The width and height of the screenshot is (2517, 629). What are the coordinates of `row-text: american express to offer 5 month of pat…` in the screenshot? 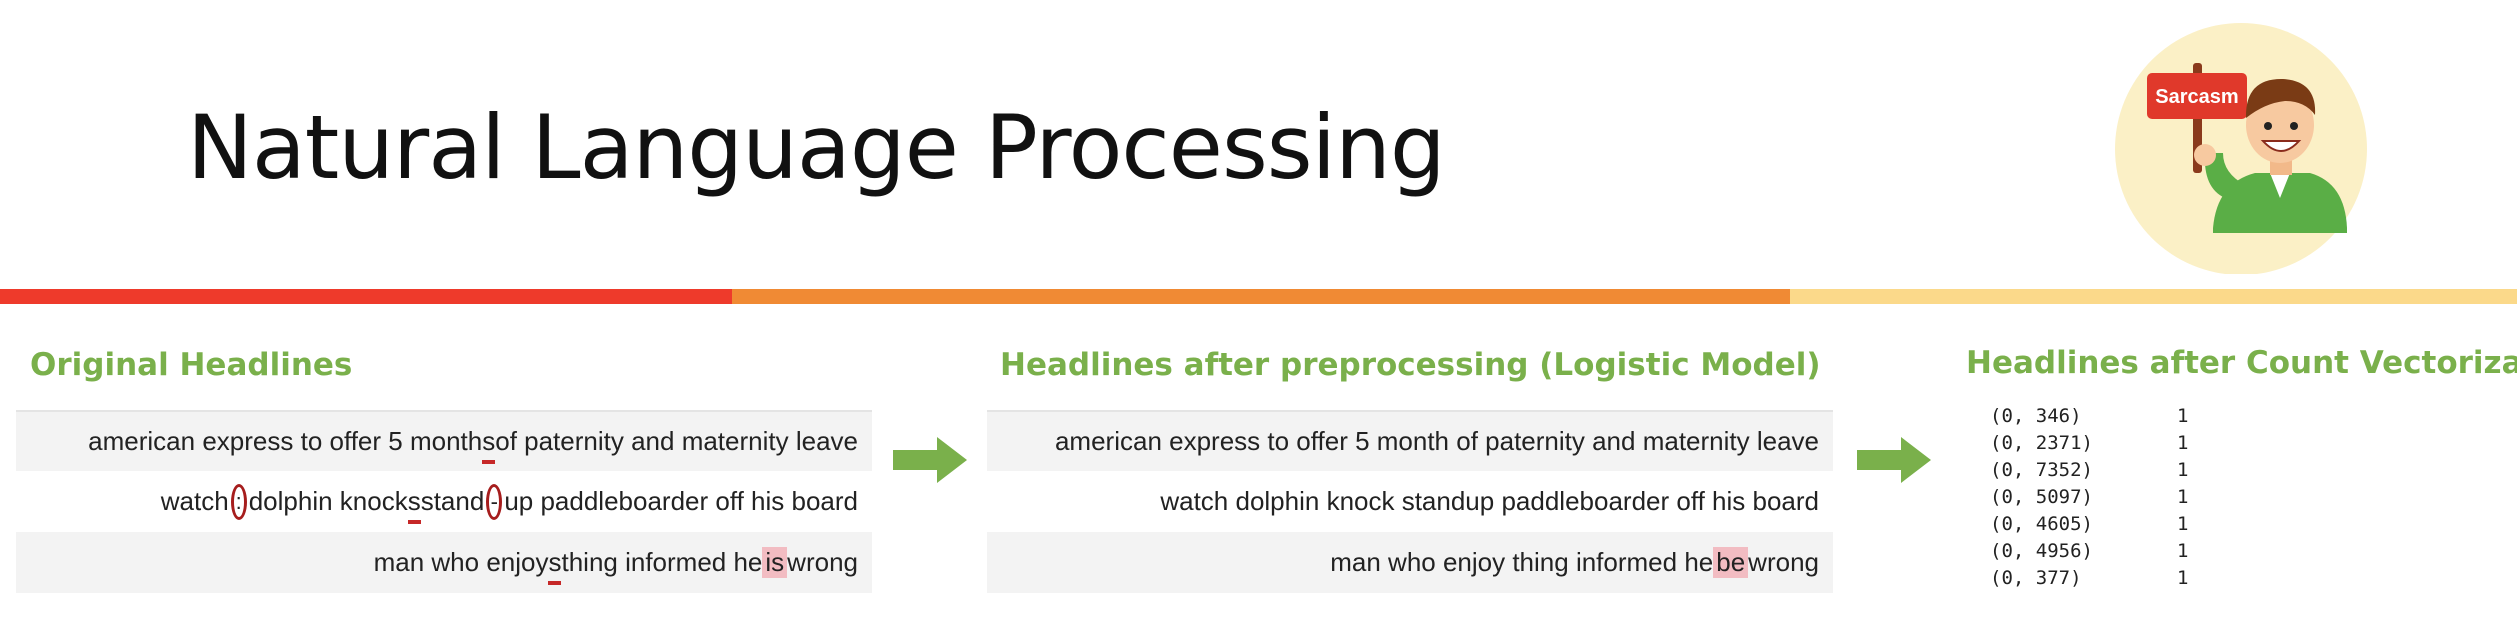 It's located at (1436, 441).